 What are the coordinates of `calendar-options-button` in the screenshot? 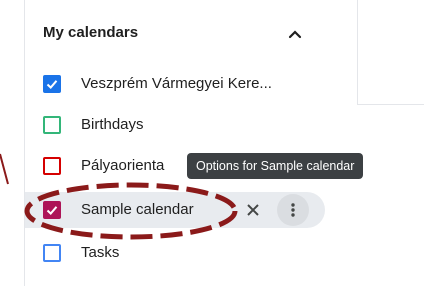 It's located at (293, 210).